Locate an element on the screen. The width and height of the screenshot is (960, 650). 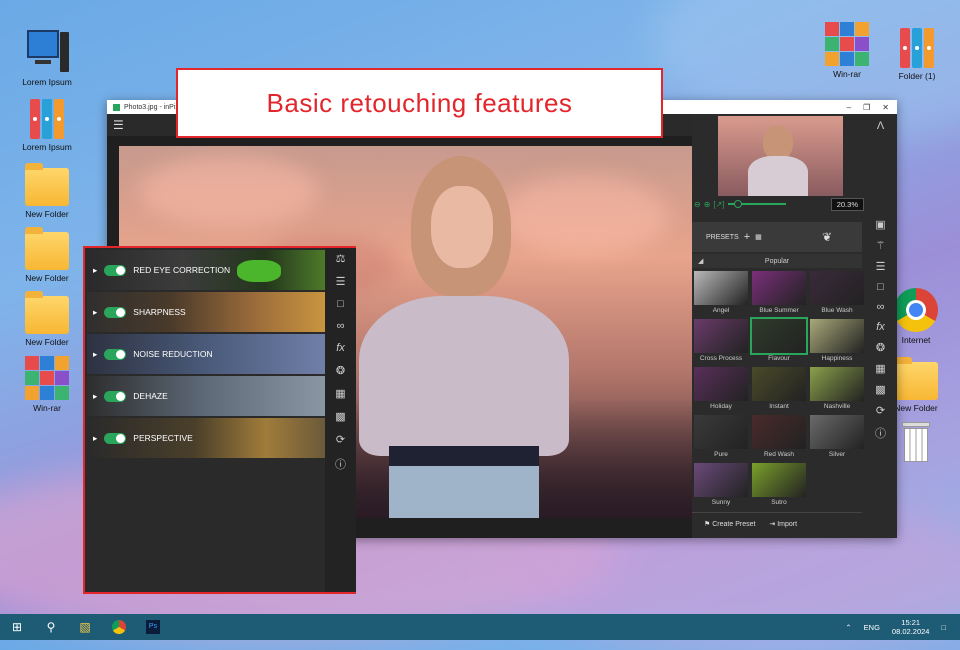
preset-item: Holiday is located at coordinates (721, 390).